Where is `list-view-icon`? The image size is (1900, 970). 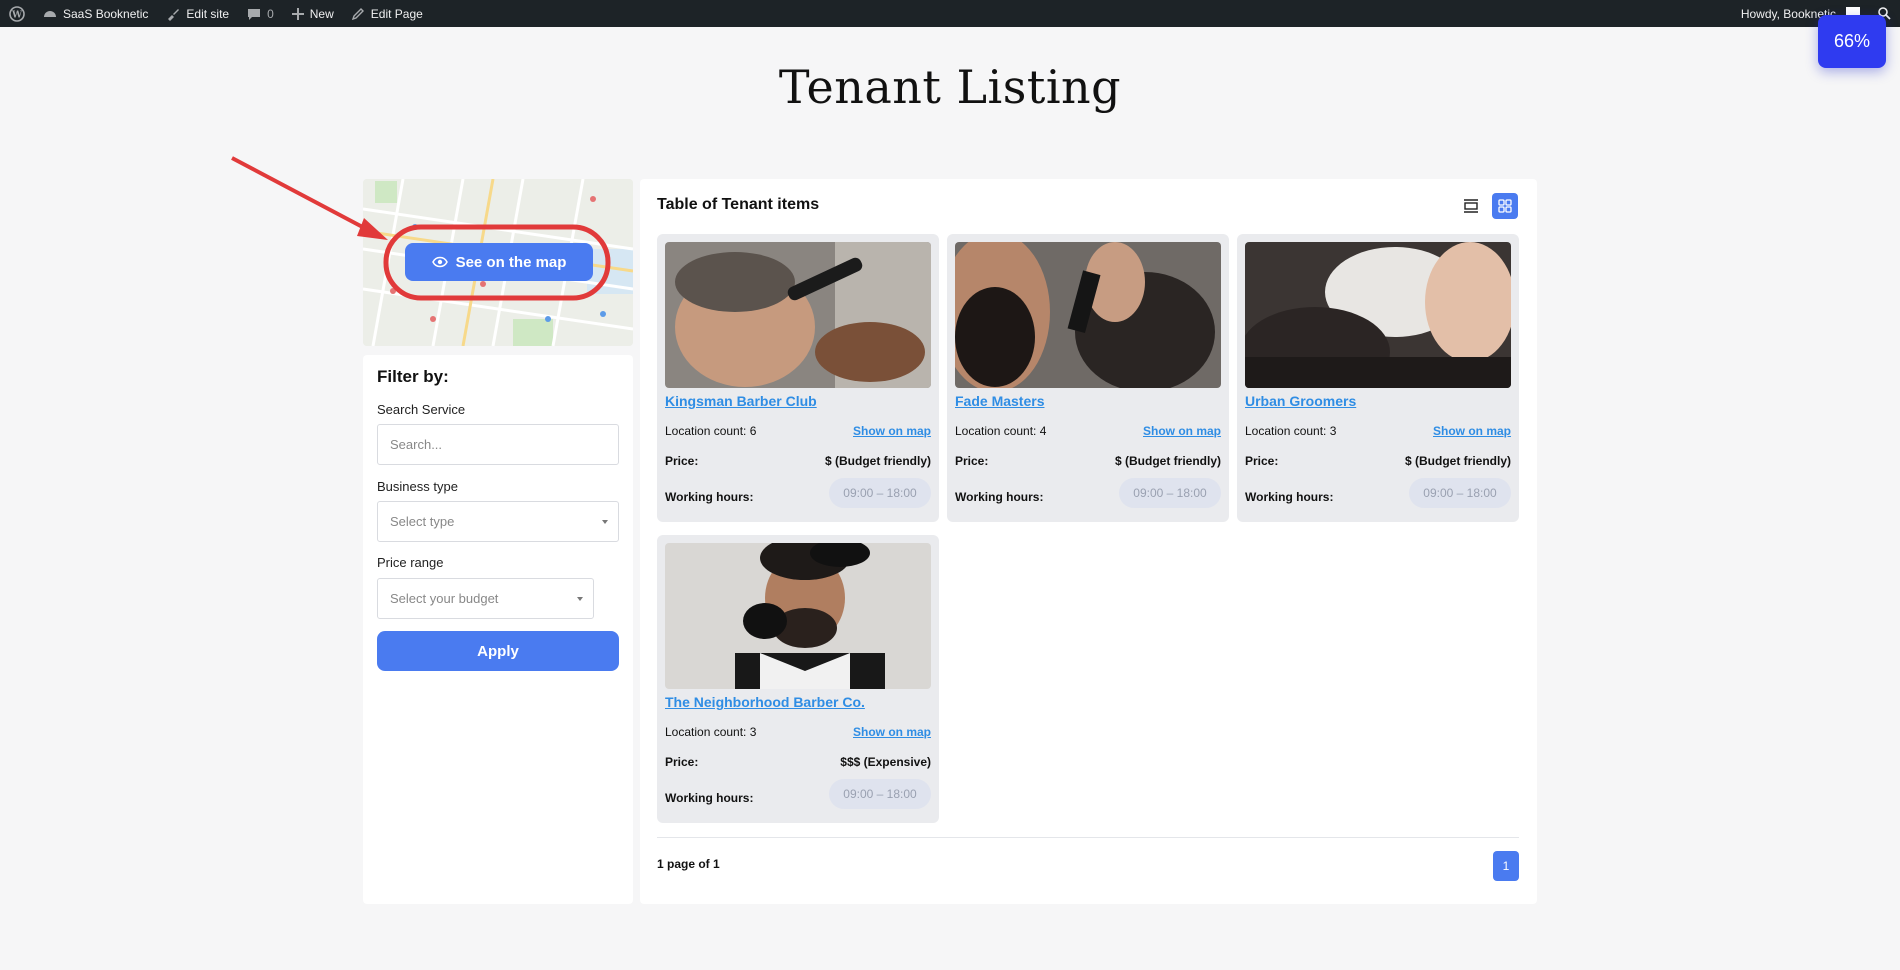
list-view-icon is located at coordinates (1471, 206).